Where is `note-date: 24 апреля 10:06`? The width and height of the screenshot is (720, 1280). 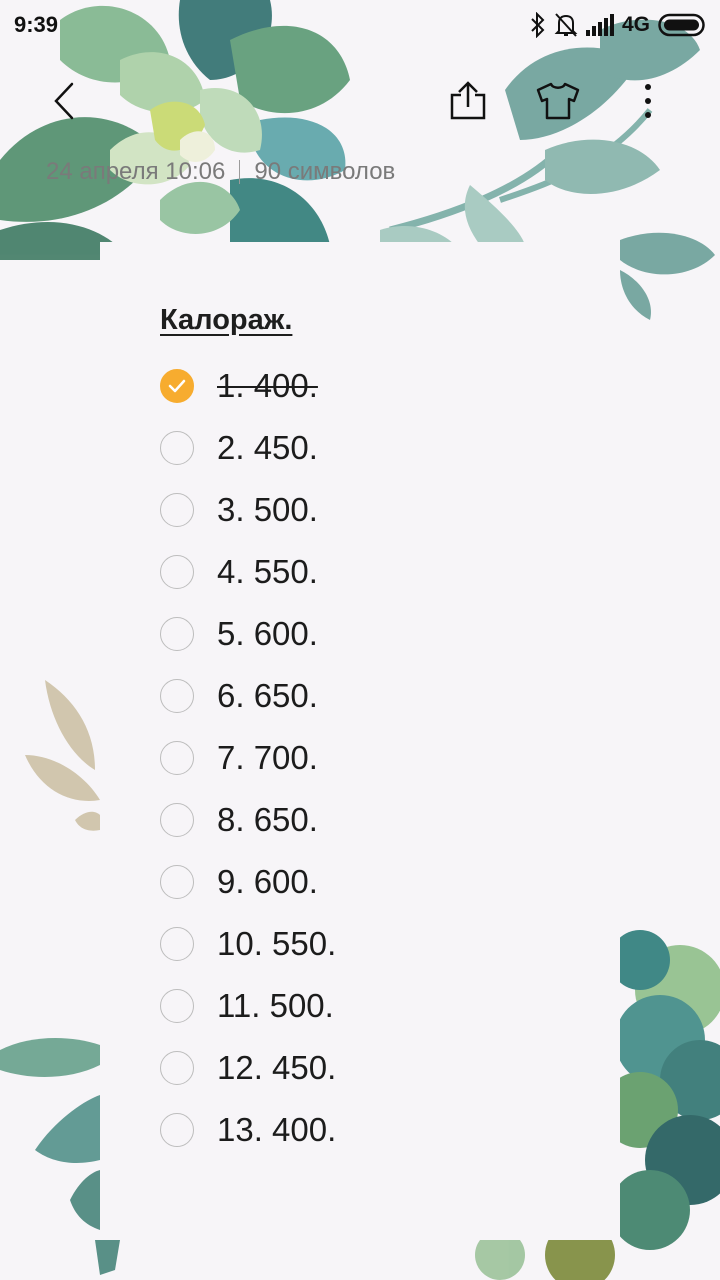
note-date: 24 апреля 10:06 is located at coordinates (136, 171).